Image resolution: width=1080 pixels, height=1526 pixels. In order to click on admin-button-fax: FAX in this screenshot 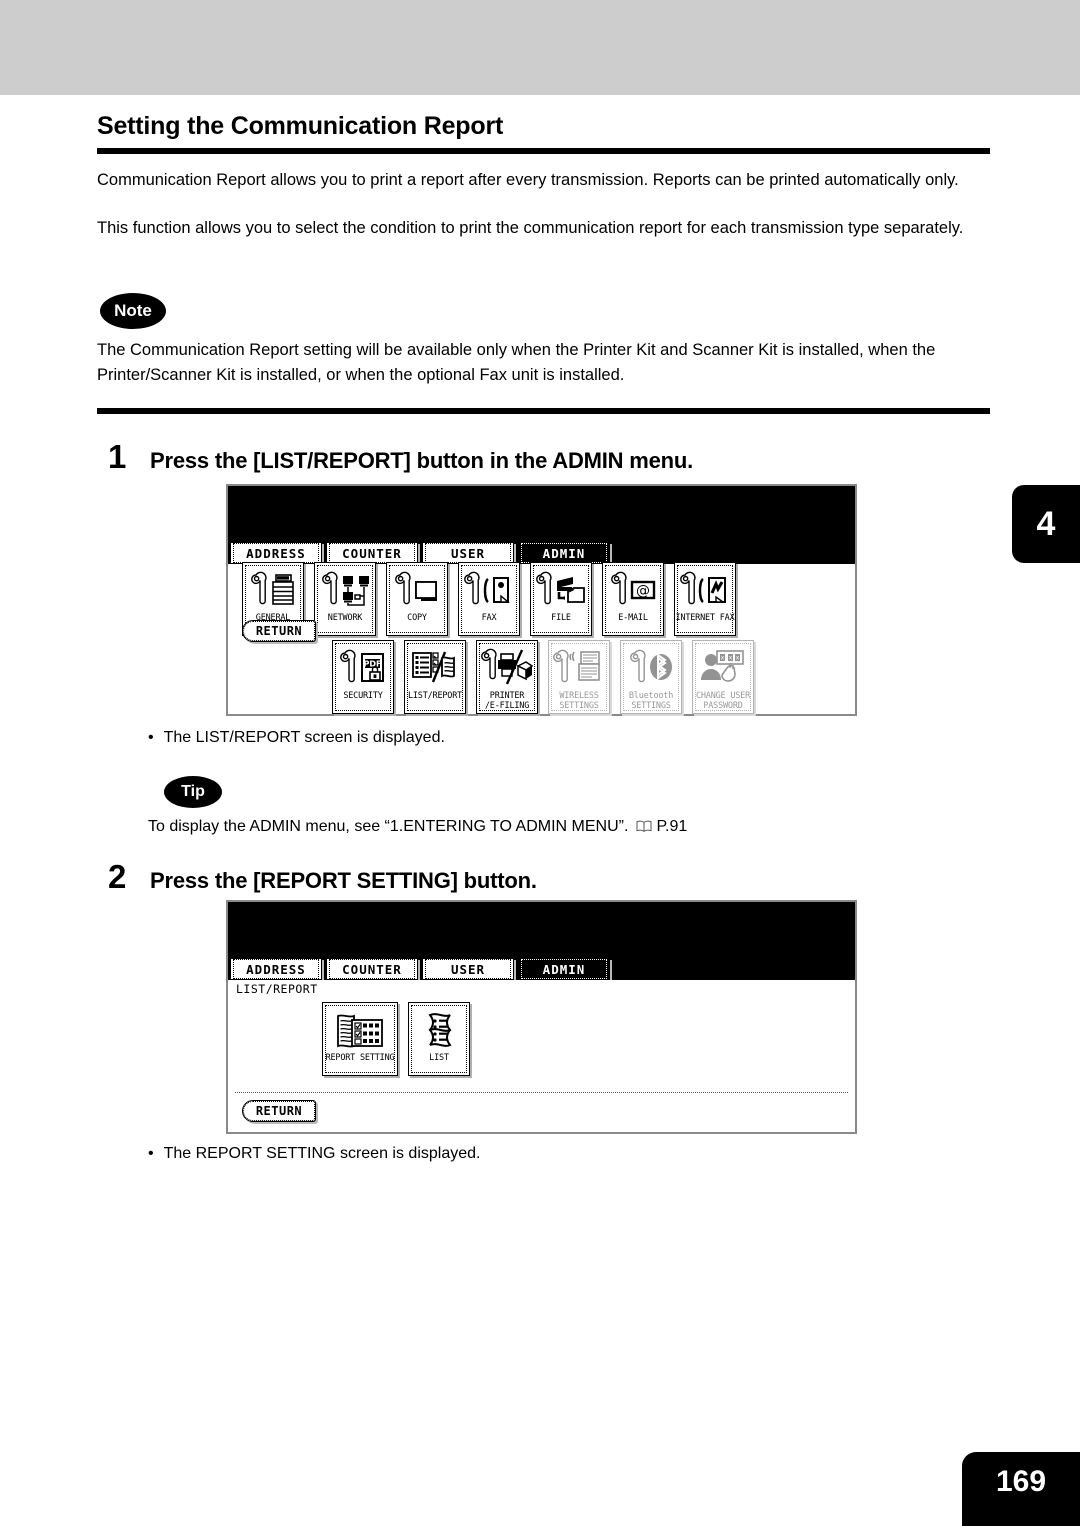, I will do `click(489, 599)`.